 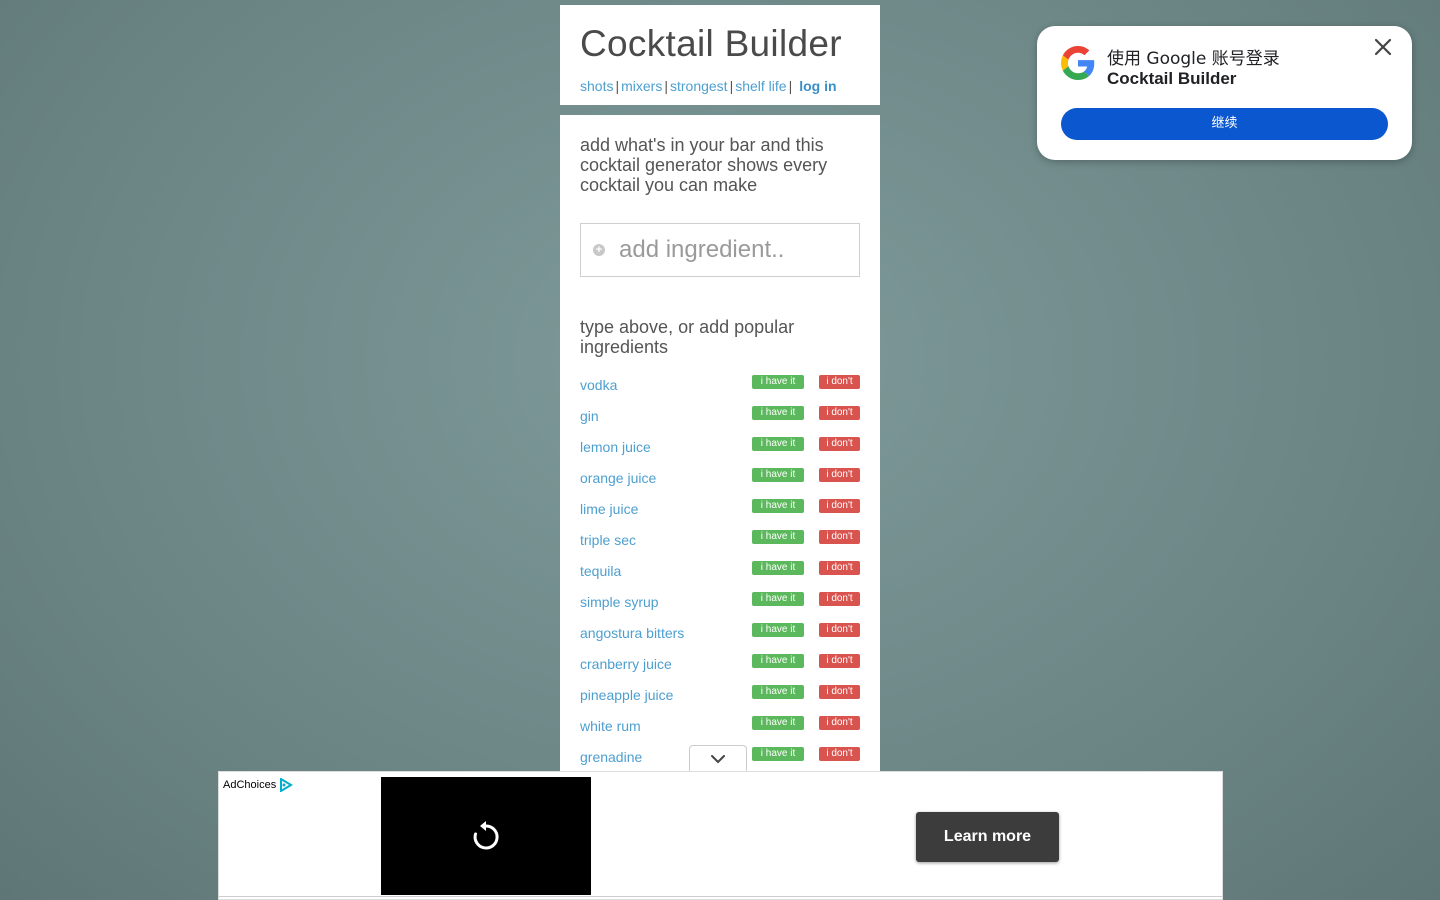 I want to click on ingredient-link: grenadine, so click(x=611, y=754).